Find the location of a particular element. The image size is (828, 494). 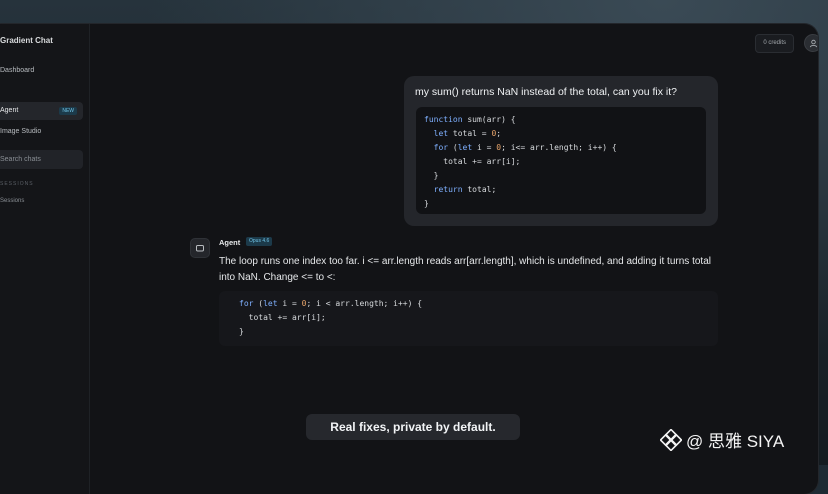

diamond-logo-icon is located at coordinates (671, 439).